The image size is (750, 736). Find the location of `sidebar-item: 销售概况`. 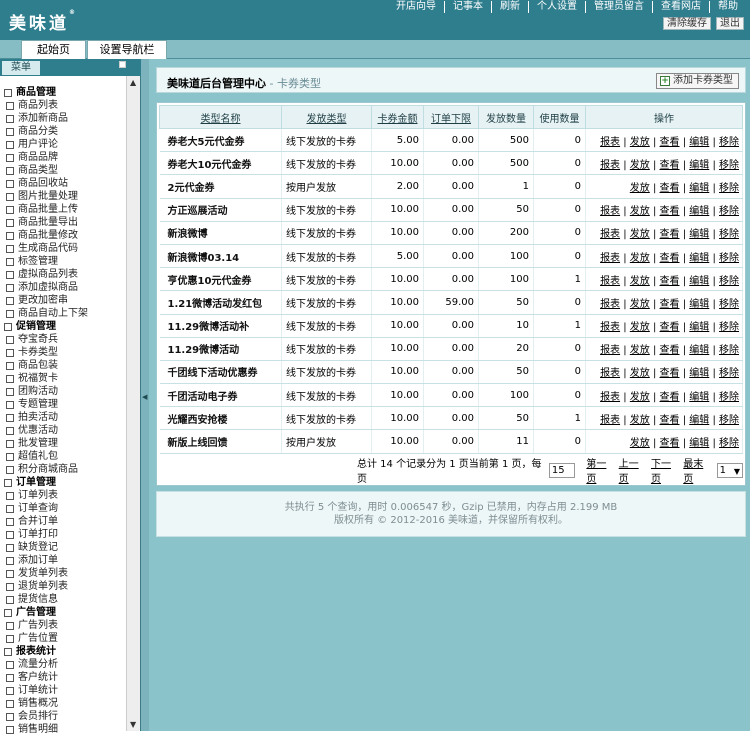

sidebar-item: 销售概况 is located at coordinates (65, 703).